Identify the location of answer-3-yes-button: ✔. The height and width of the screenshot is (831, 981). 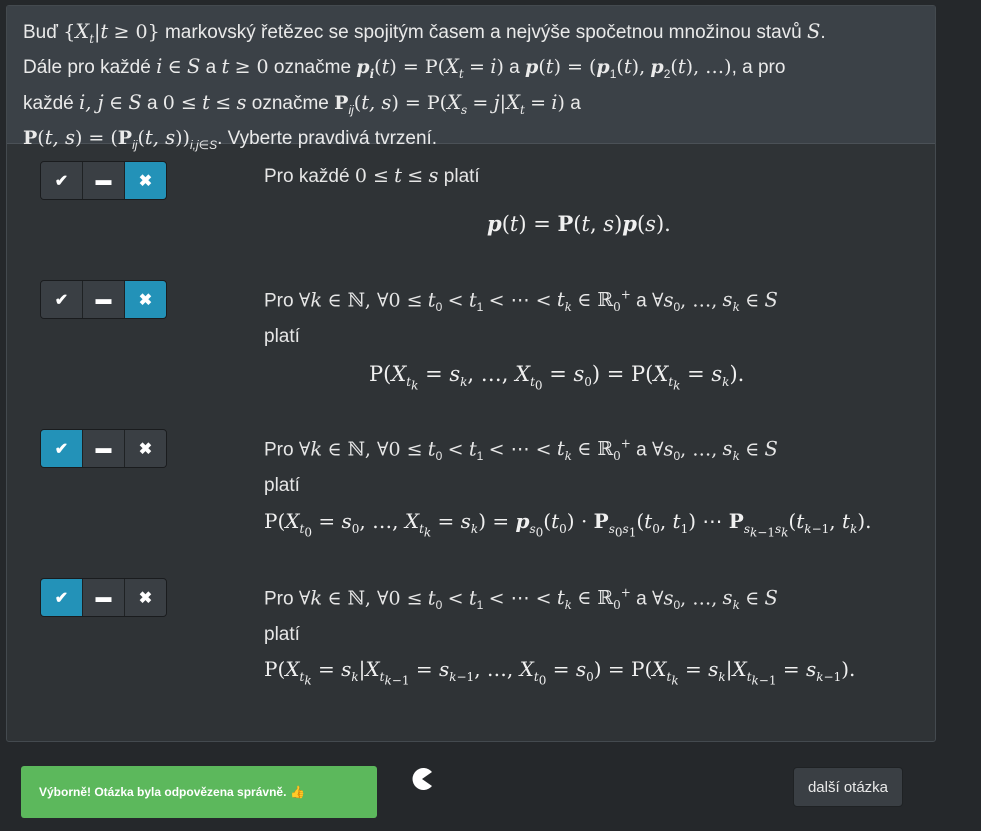
(62, 448).